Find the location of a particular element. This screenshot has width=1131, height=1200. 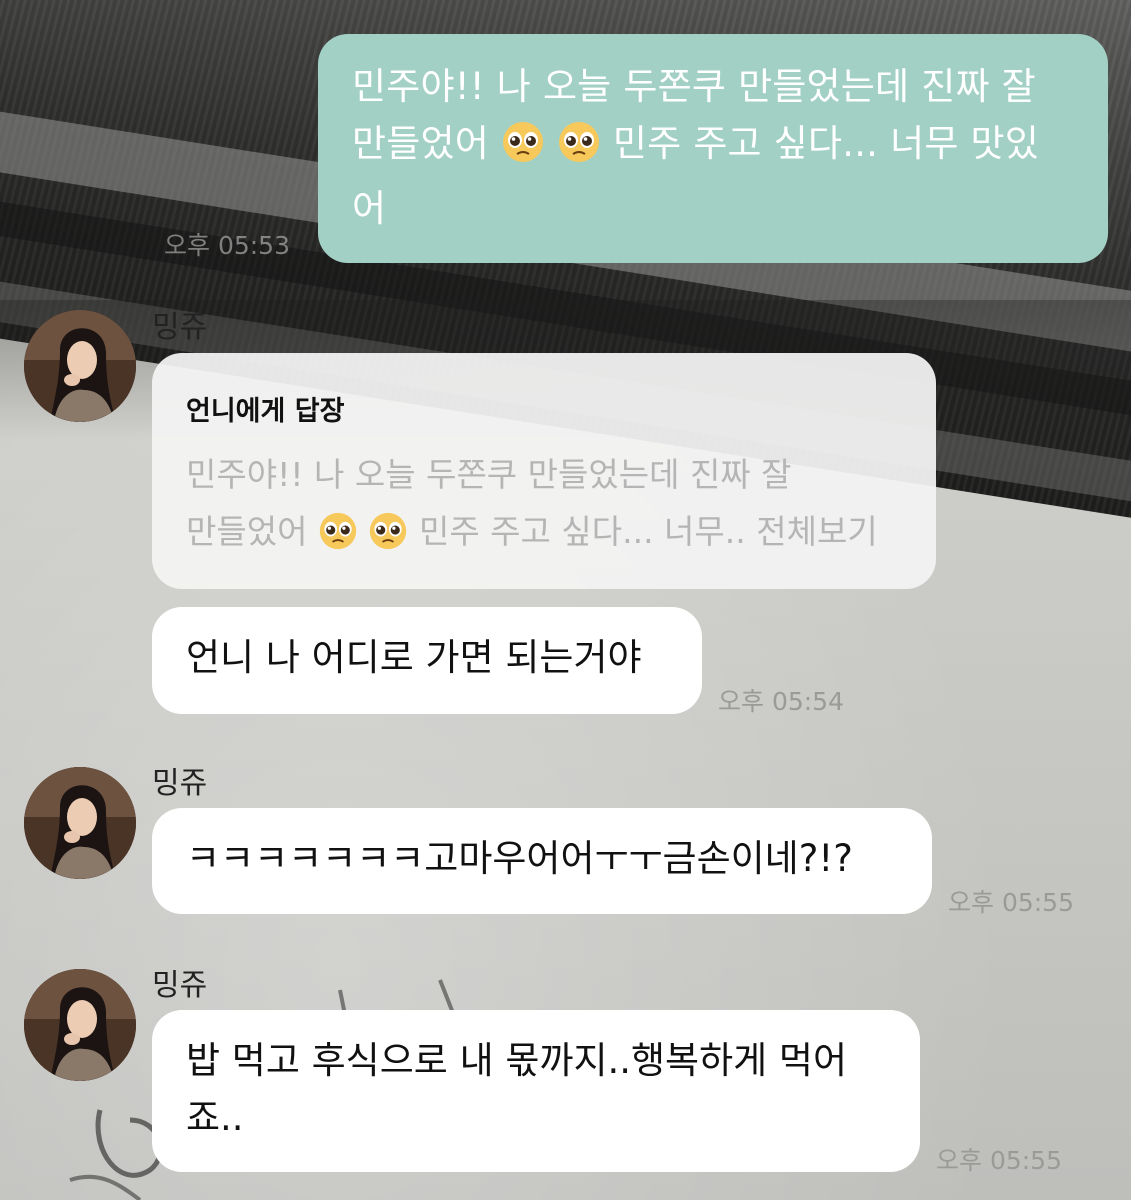

reply-quote-text: 만들었어 is located at coordinates (247, 531).